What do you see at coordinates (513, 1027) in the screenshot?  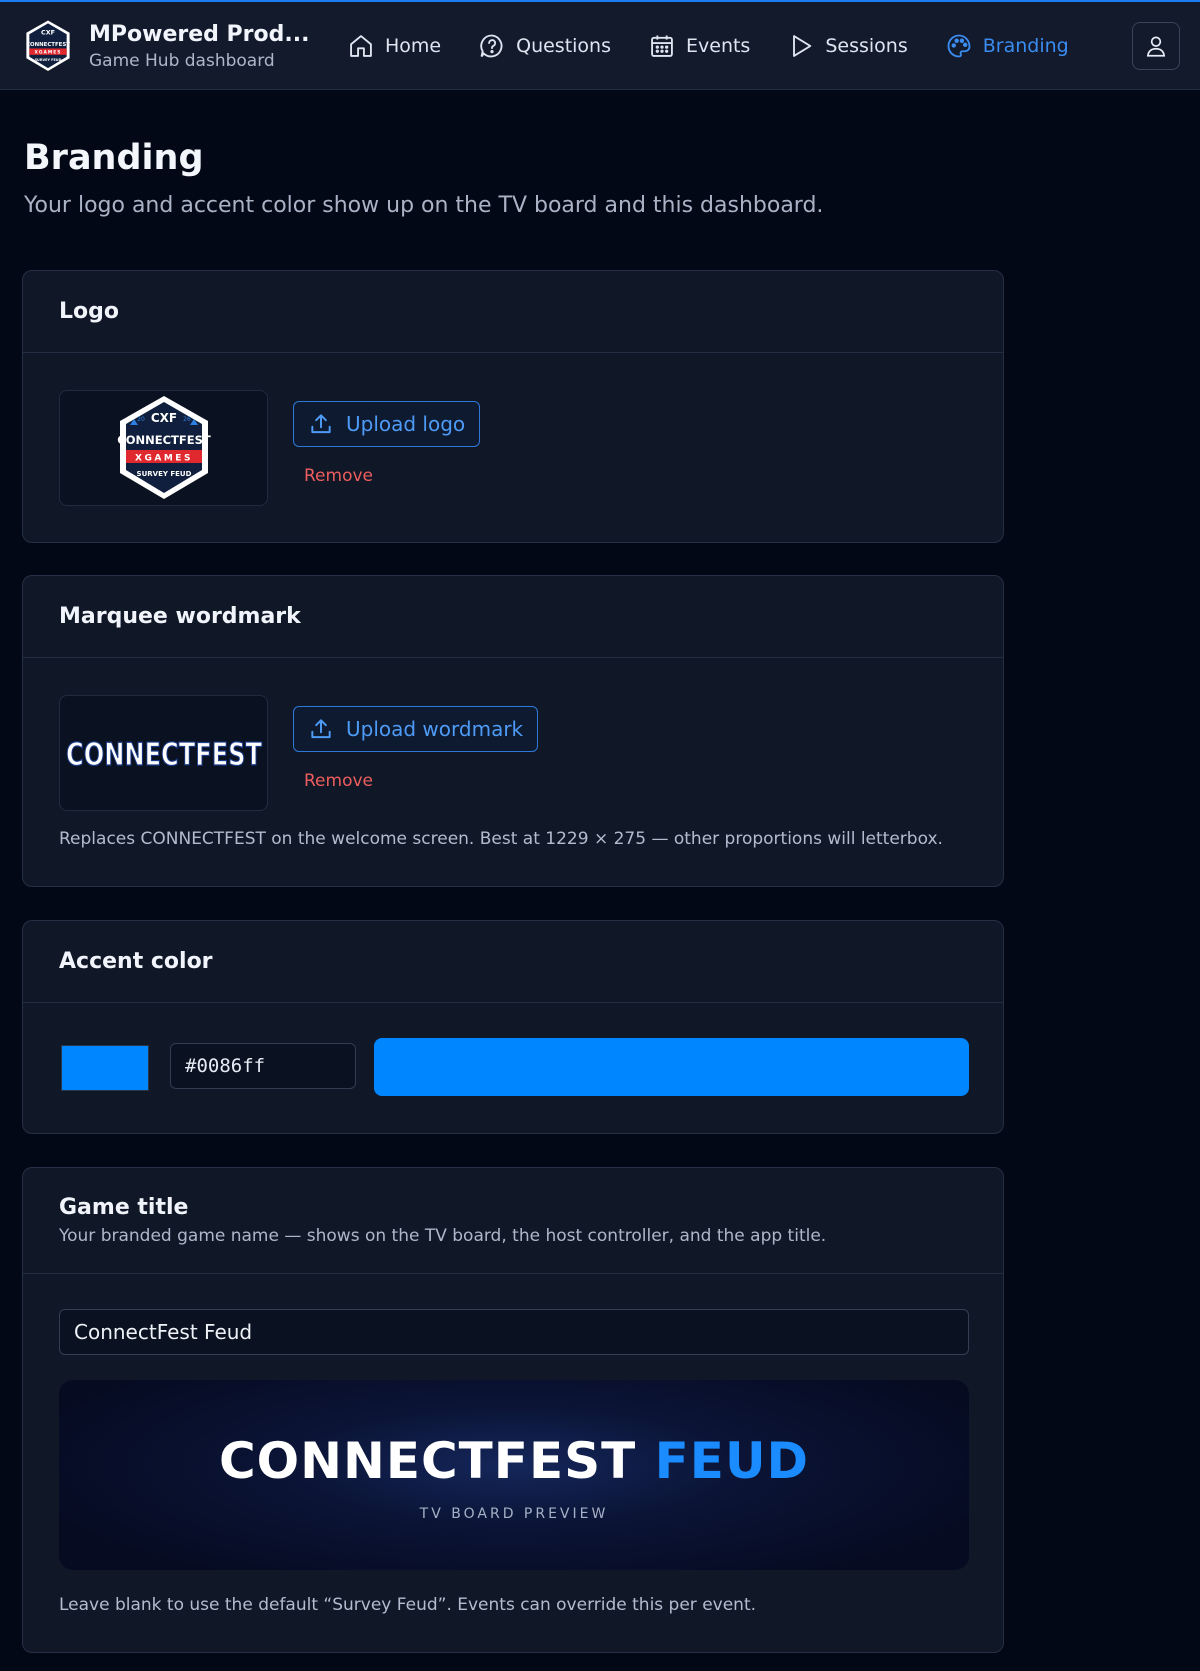 I see `accent-color-card: Accent color` at bounding box center [513, 1027].